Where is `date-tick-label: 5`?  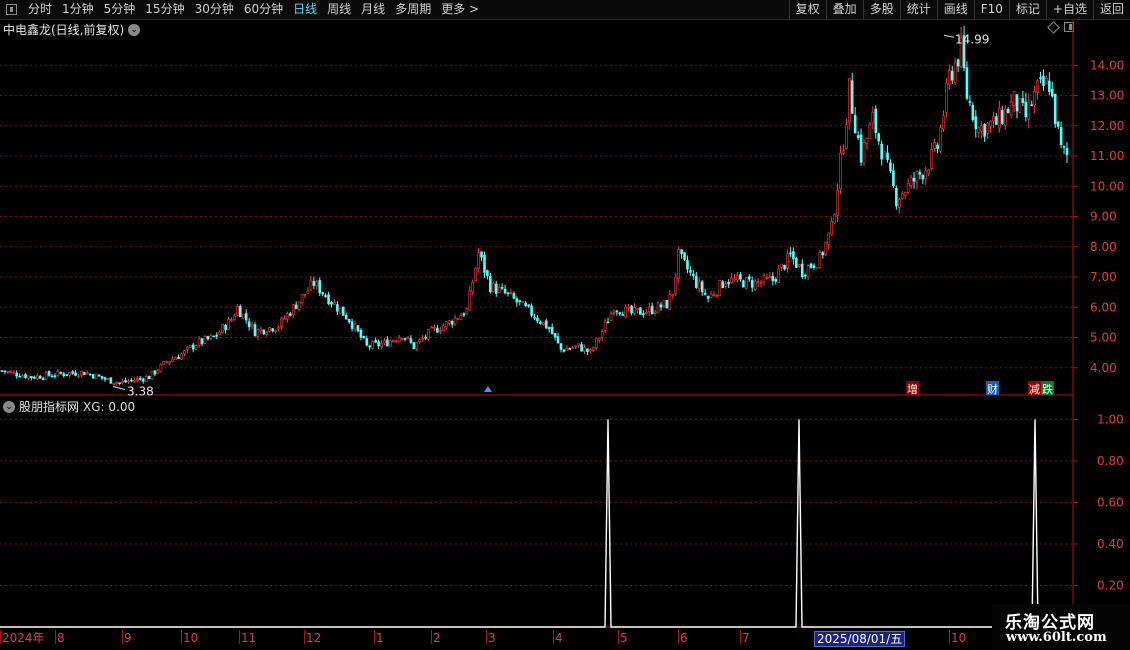
date-tick-label: 5 is located at coordinates (624, 638).